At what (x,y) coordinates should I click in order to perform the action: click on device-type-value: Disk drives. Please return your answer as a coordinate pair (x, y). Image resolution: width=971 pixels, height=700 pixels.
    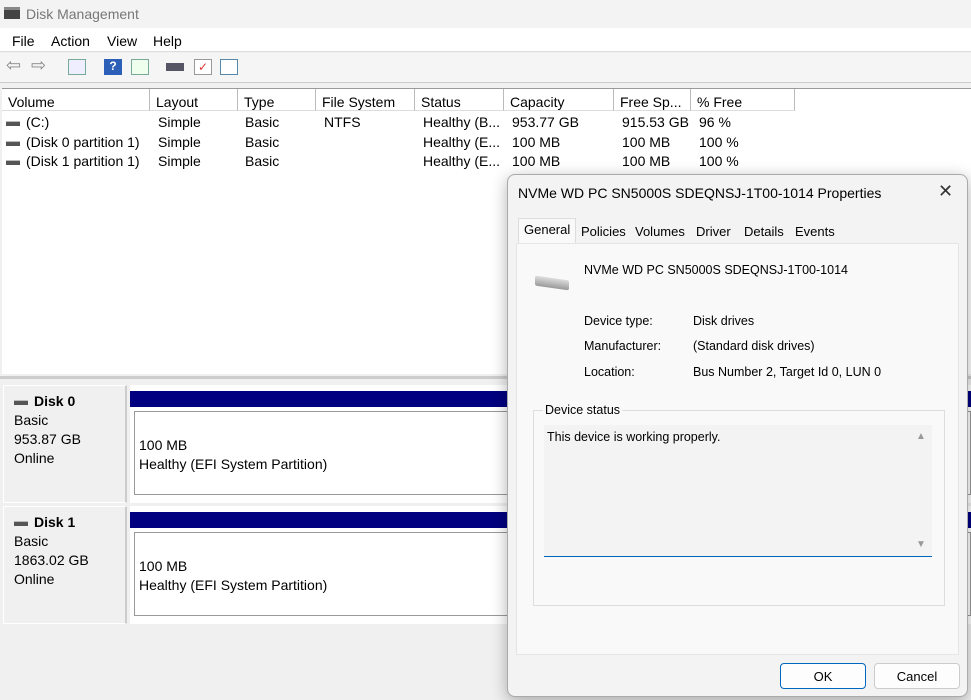
    Looking at the image, I should click on (724, 321).